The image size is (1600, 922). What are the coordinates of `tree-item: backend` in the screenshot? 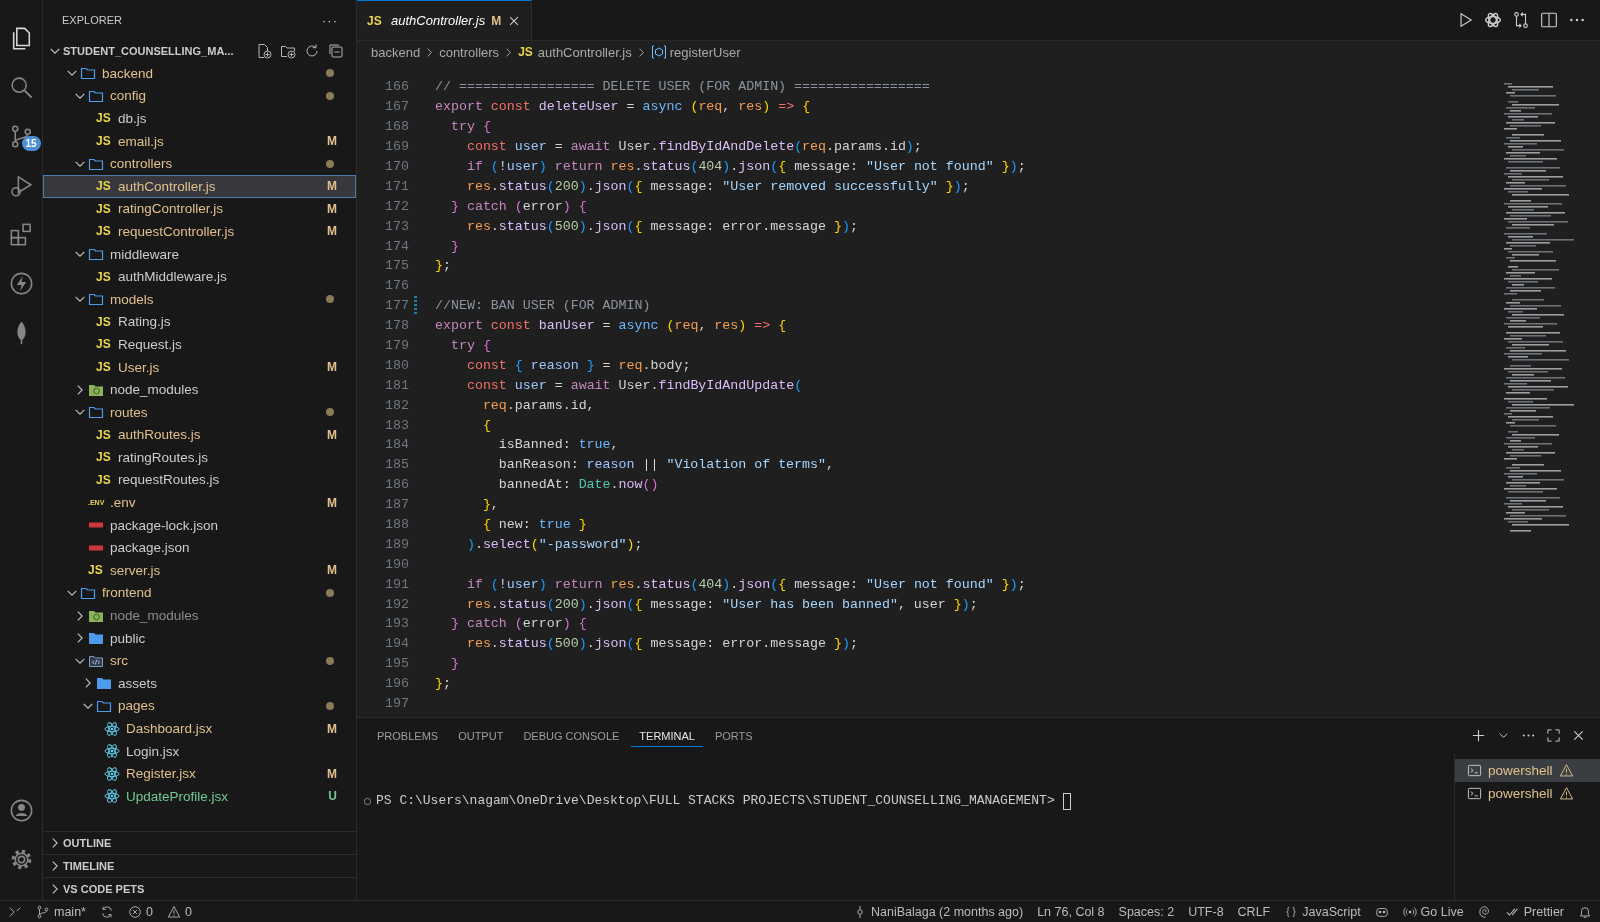 It's located at (199, 73).